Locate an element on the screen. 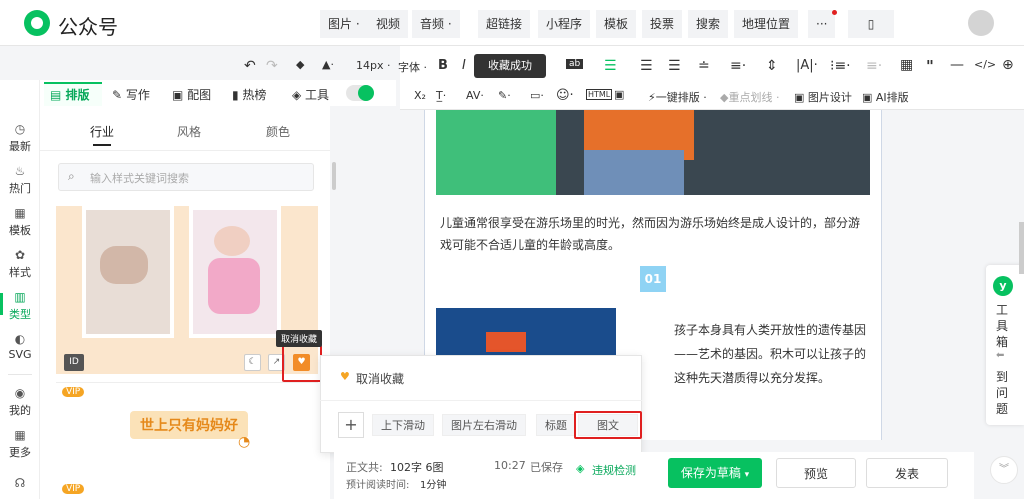 The width and height of the screenshot is (1024, 499). subtab-style: 风格 is located at coordinates (189, 131).